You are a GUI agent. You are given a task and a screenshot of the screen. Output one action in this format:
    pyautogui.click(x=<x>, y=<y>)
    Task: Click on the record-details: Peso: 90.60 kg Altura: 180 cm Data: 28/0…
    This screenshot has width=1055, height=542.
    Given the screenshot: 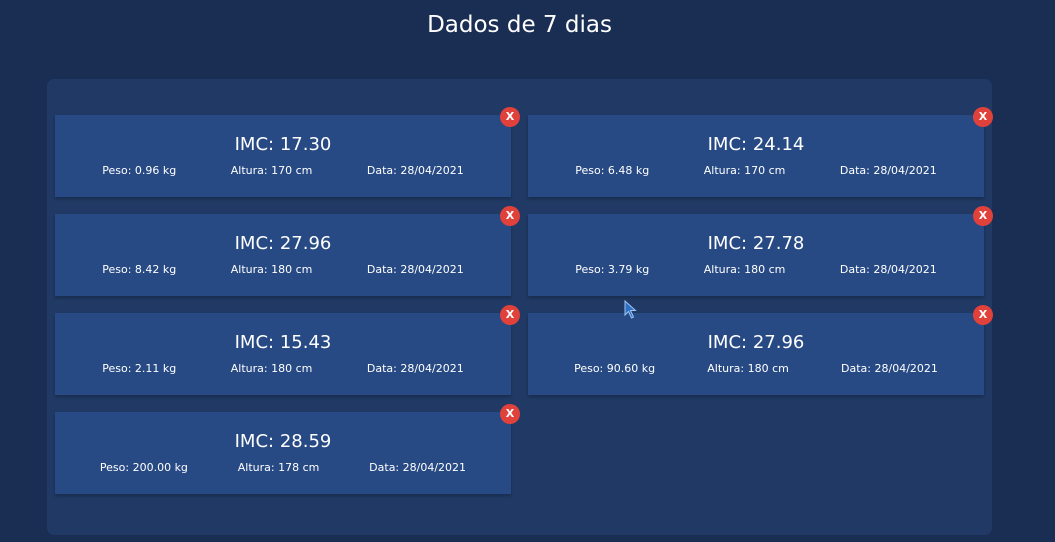 What is the action you would take?
    pyautogui.click(x=756, y=369)
    